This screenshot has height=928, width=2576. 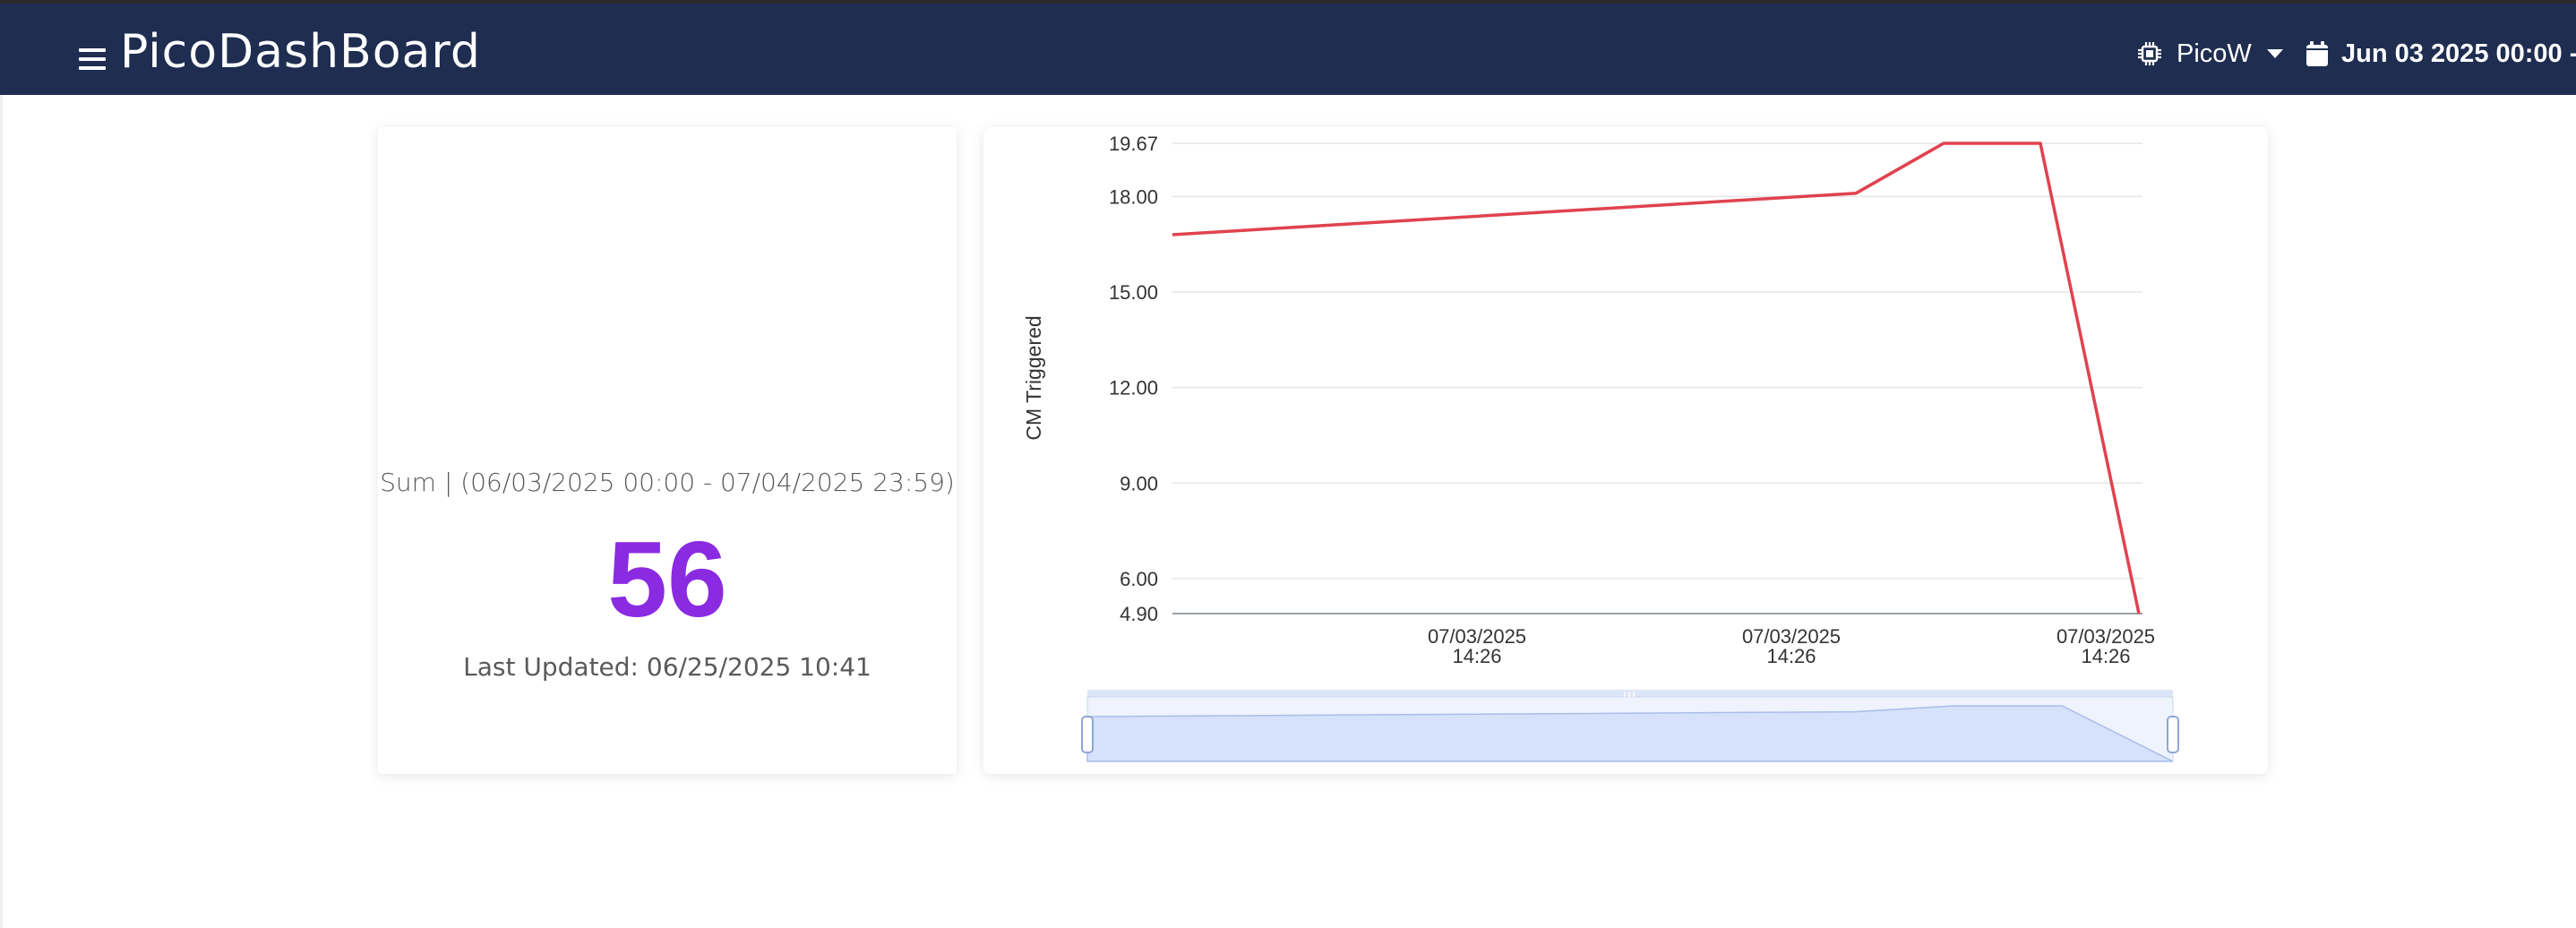 What do you see at coordinates (300, 52) in the screenshot?
I see `app-brand: PicoDashBoard` at bounding box center [300, 52].